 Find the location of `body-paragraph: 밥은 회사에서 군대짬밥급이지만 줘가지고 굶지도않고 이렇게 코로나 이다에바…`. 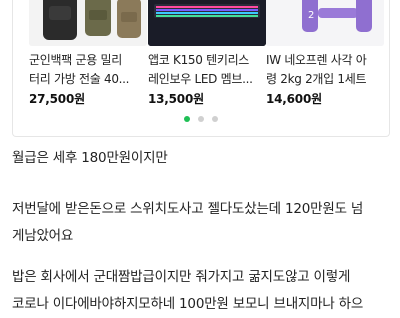

body-paragraph: 밥은 회사에서 군대짬밥급이지만 줘가지고 굶지도않고 이렇게 코로나 이다에바… is located at coordinates (188, 290).